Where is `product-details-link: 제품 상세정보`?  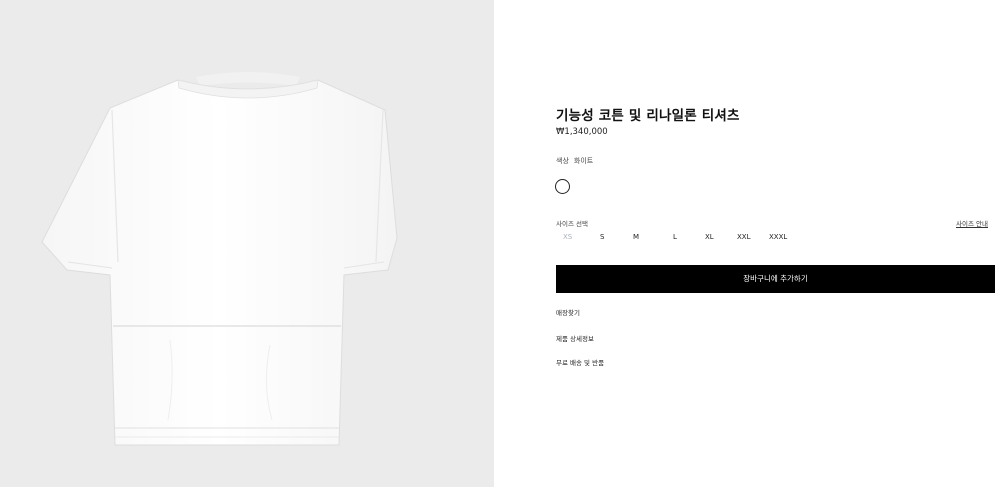
product-details-link: 제품 상세정보 is located at coordinates (575, 338).